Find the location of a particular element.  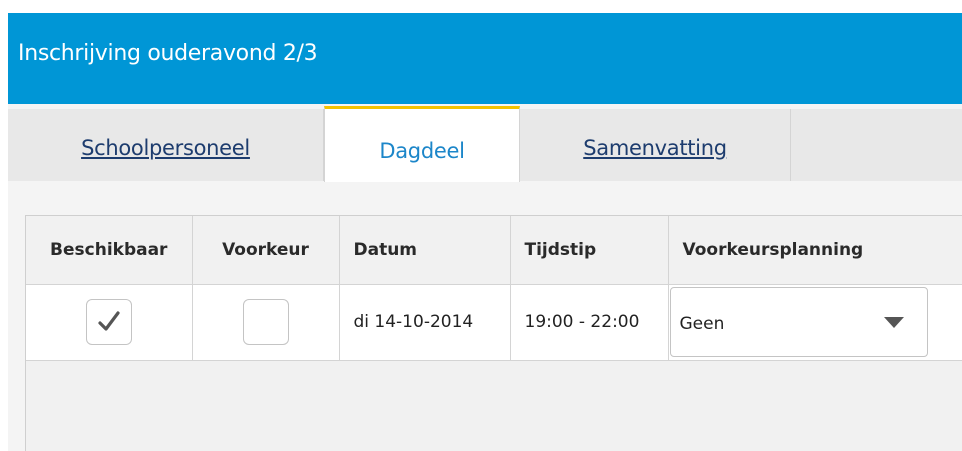

cell-voorkeursplanning: Geen is located at coordinates (815, 322).